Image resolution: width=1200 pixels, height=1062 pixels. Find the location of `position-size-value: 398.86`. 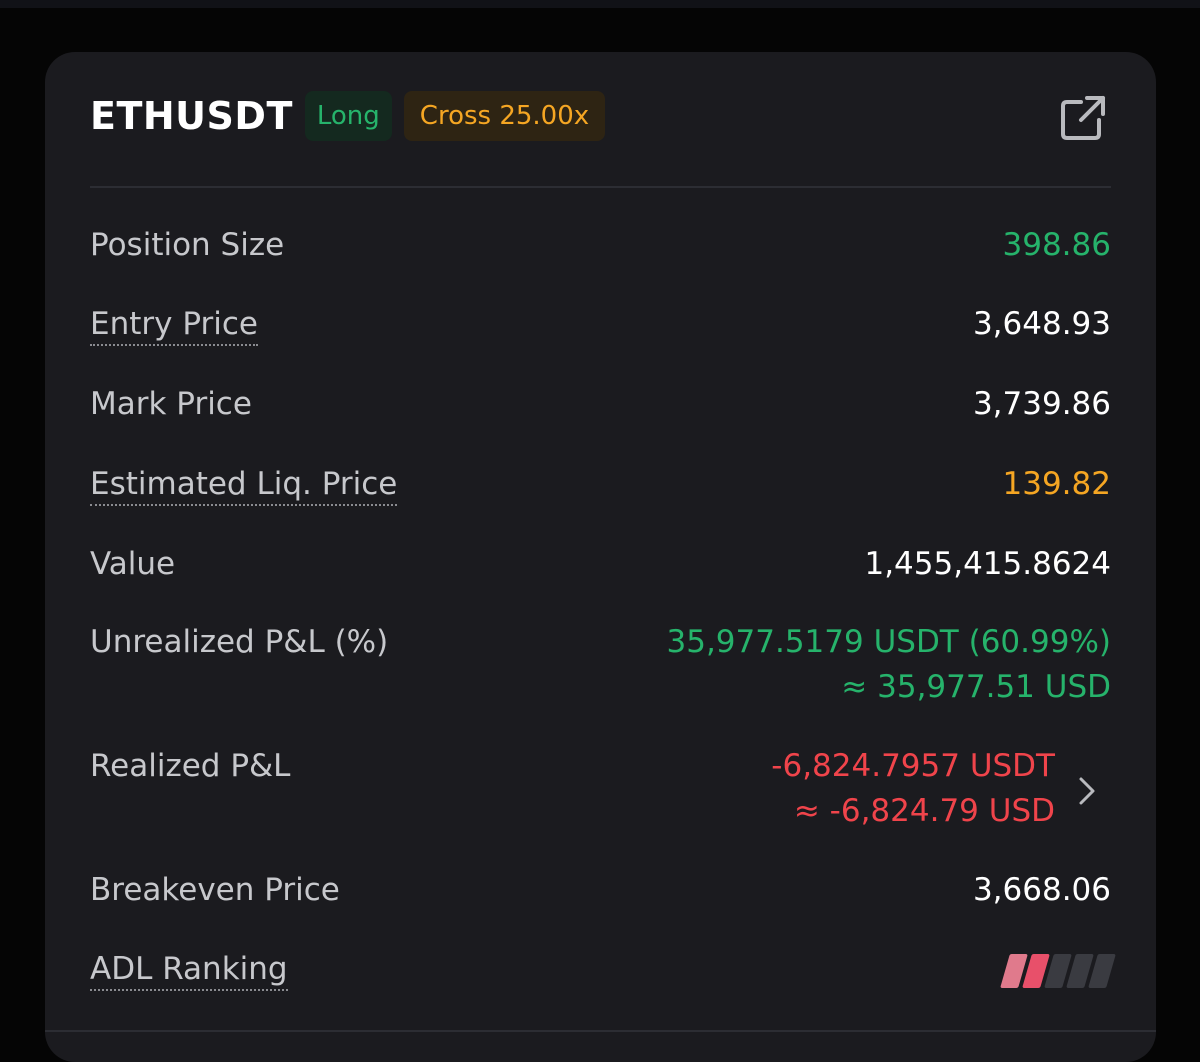

position-size-value: 398.86 is located at coordinates (1056, 245).